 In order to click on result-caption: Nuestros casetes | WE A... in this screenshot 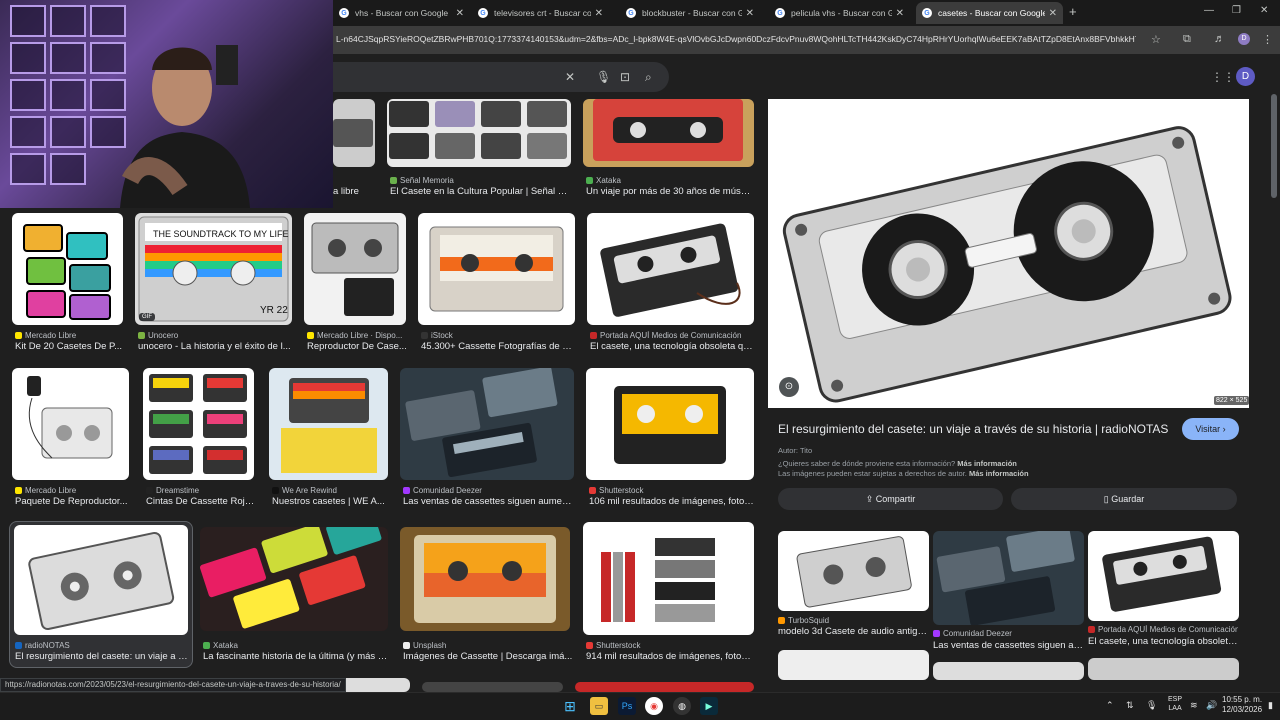, I will do `click(329, 501)`.